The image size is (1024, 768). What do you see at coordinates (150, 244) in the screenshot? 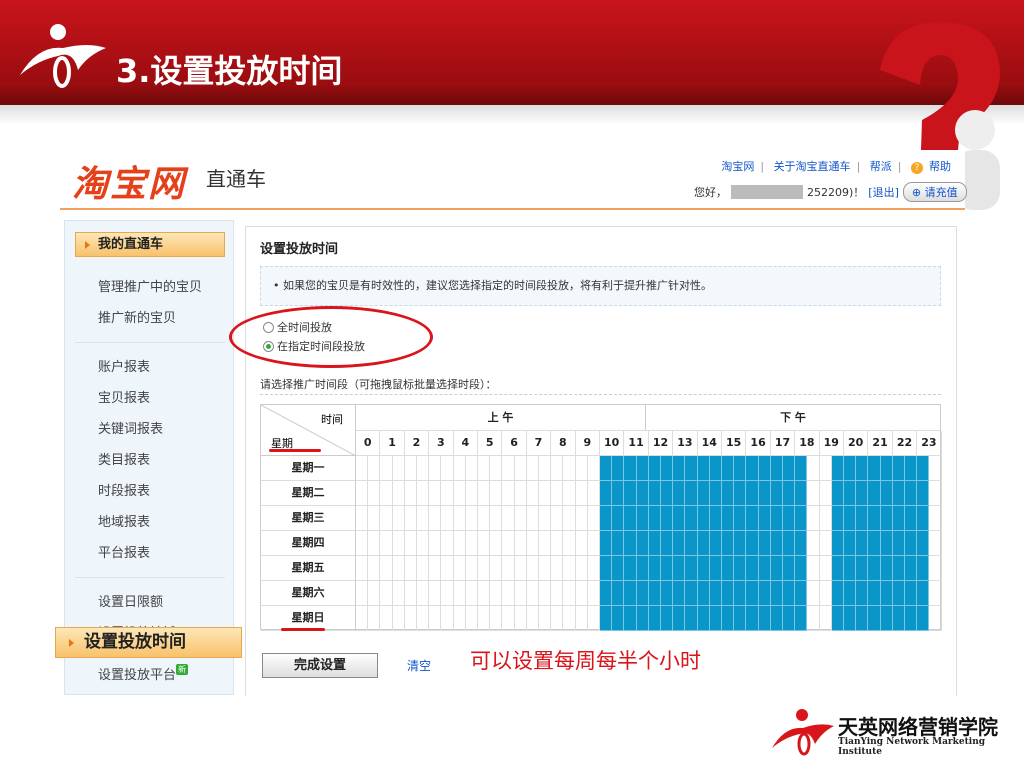
I see `sidebar-head: 我的直通车` at bounding box center [150, 244].